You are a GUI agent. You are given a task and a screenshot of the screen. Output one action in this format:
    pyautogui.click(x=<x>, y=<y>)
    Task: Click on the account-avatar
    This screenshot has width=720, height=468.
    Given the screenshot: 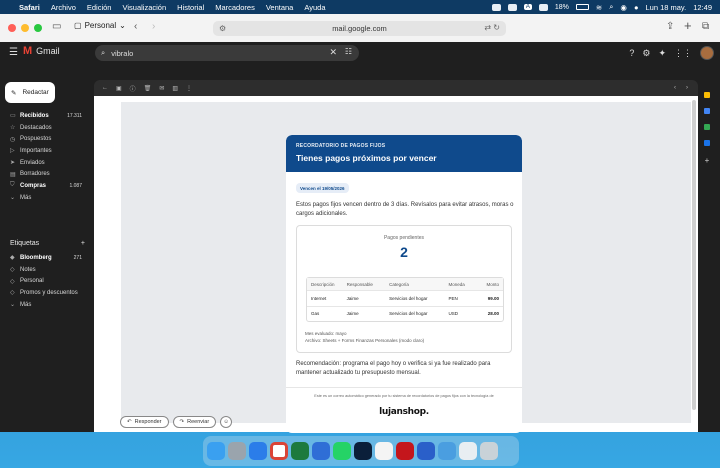 What is the action you would take?
    pyautogui.click(x=707, y=53)
    